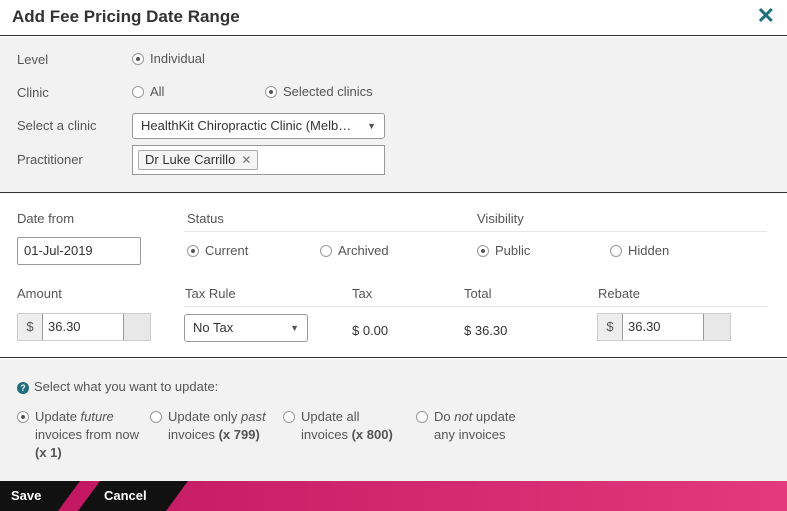 The width and height of the screenshot is (787, 511). I want to click on update-future-radio: Update future invoices from now (x 1), so click(81, 435).